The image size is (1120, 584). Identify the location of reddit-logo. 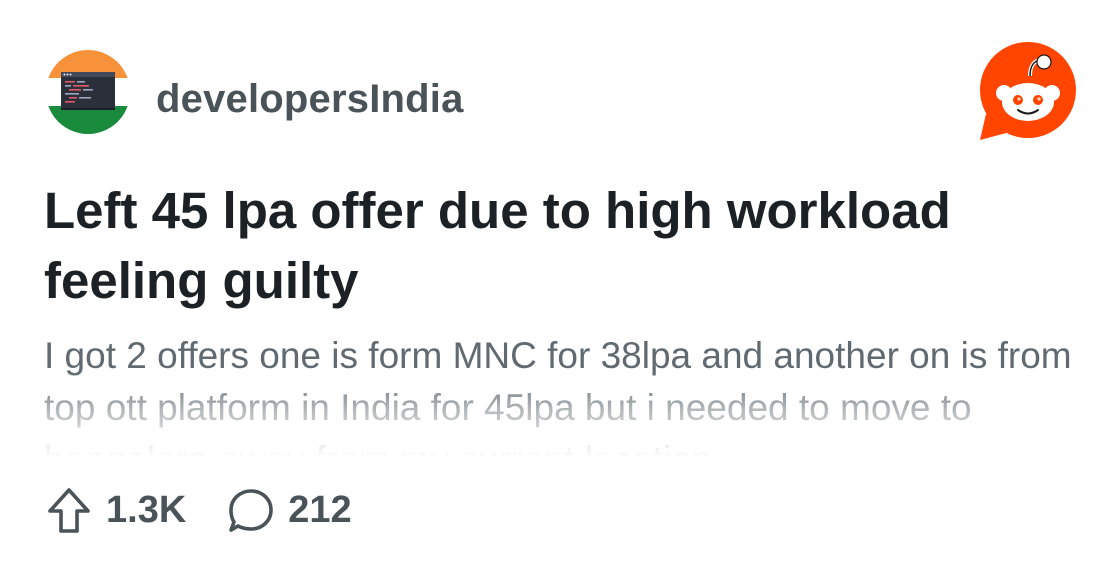
(1028, 92).